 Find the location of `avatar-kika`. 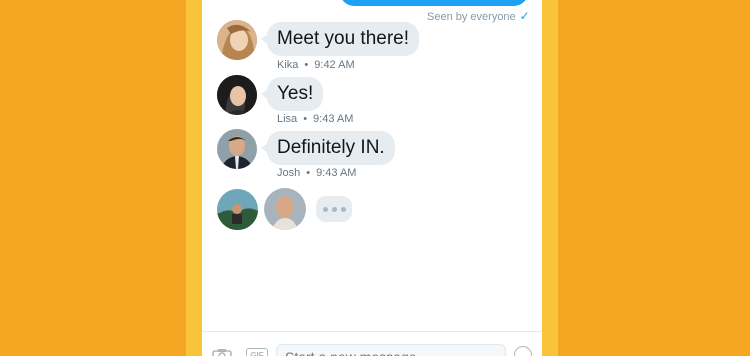

avatar-kika is located at coordinates (237, 40).